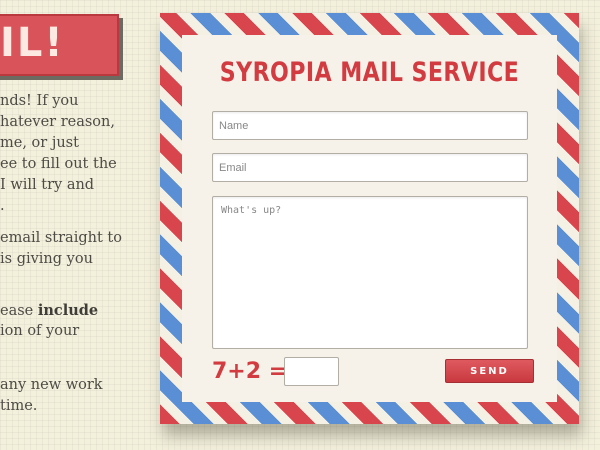 The width and height of the screenshot is (600, 450). Describe the element at coordinates (46, 259) in the screenshot. I see `text-line: is giving you` at that location.